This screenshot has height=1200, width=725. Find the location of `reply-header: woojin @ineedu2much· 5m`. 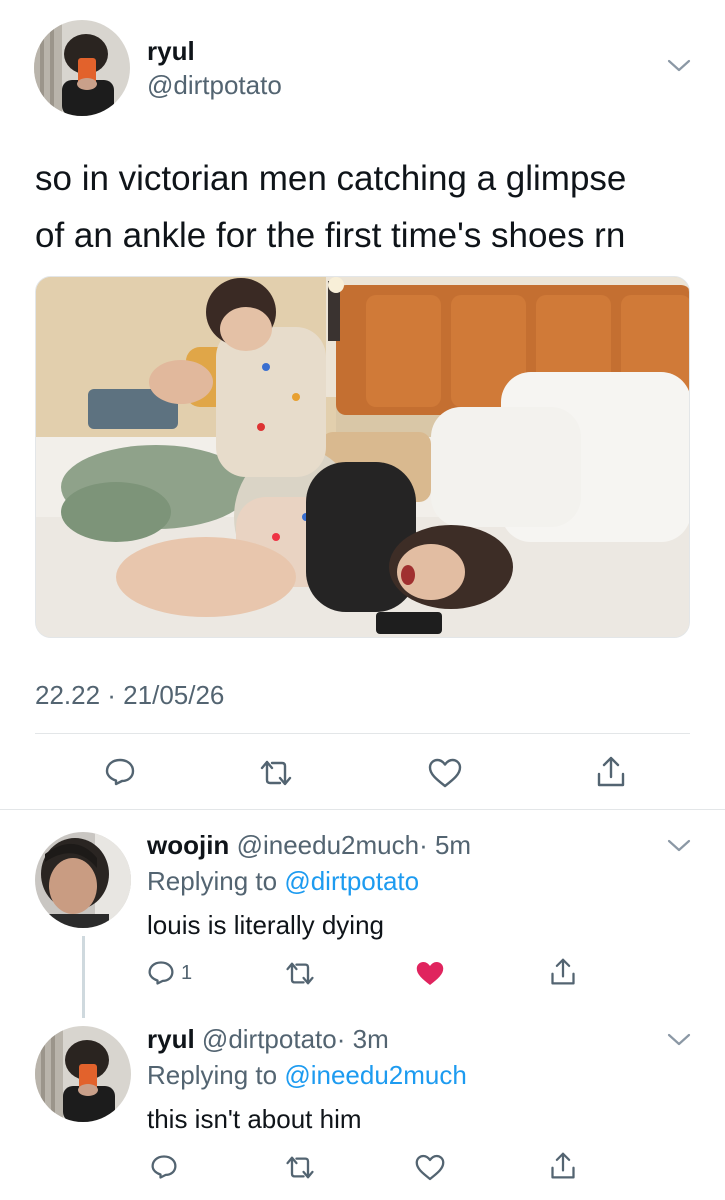

reply-header: woojin @ineedu2much· 5m is located at coordinates (309, 845).